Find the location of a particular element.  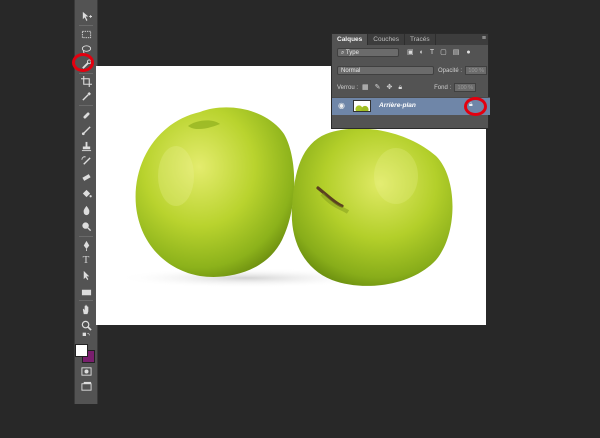

history-brush-tool-icon is located at coordinates (86, 161).